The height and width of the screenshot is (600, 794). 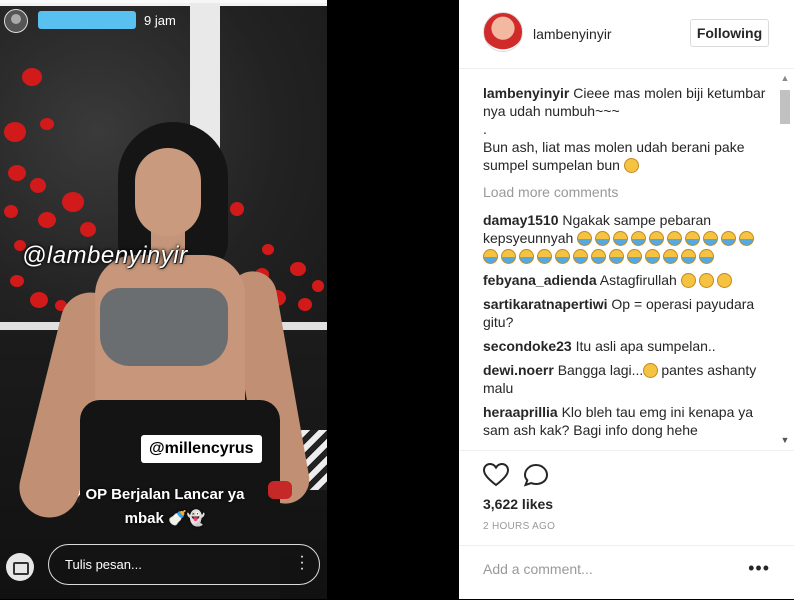 I want to click on comment-icon, so click(x=536, y=475).